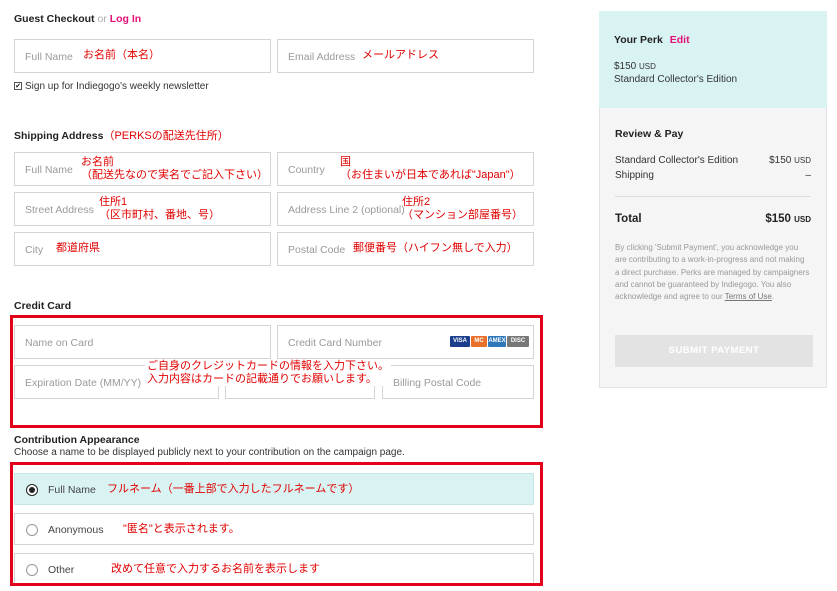 The width and height of the screenshot is (837, 591). Describe the element at coordinates (43, 306) in the screenshot. I see `credit-card-title: Credit Card` at that location.